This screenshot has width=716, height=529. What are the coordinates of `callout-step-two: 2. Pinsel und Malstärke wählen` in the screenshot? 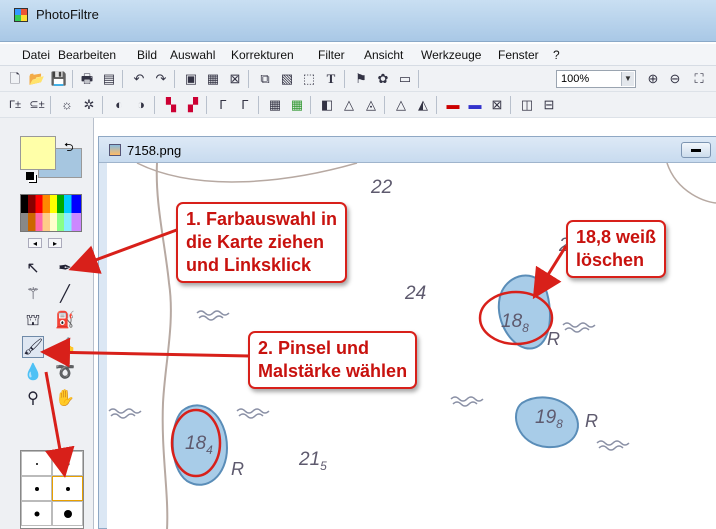 It's located at (333, 360).